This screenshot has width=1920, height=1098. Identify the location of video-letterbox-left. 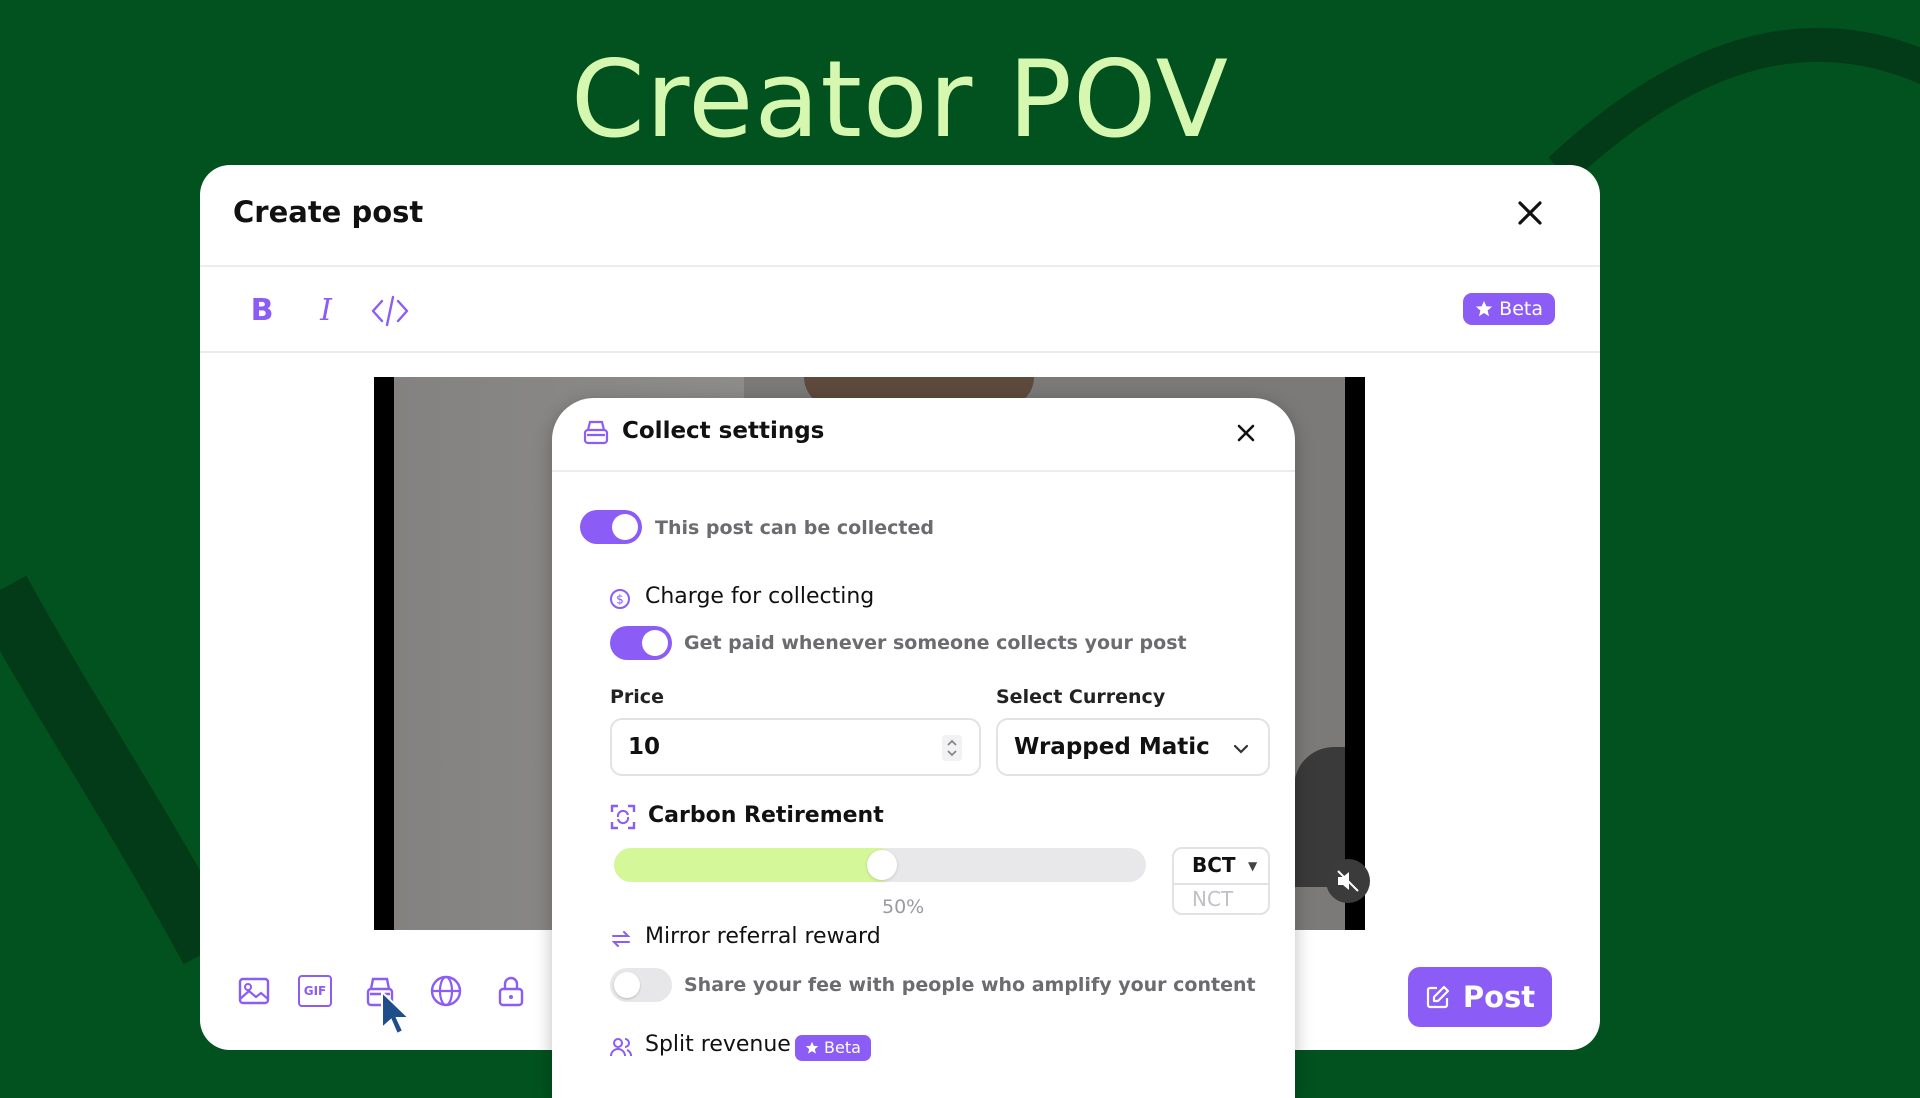
(384, 653).